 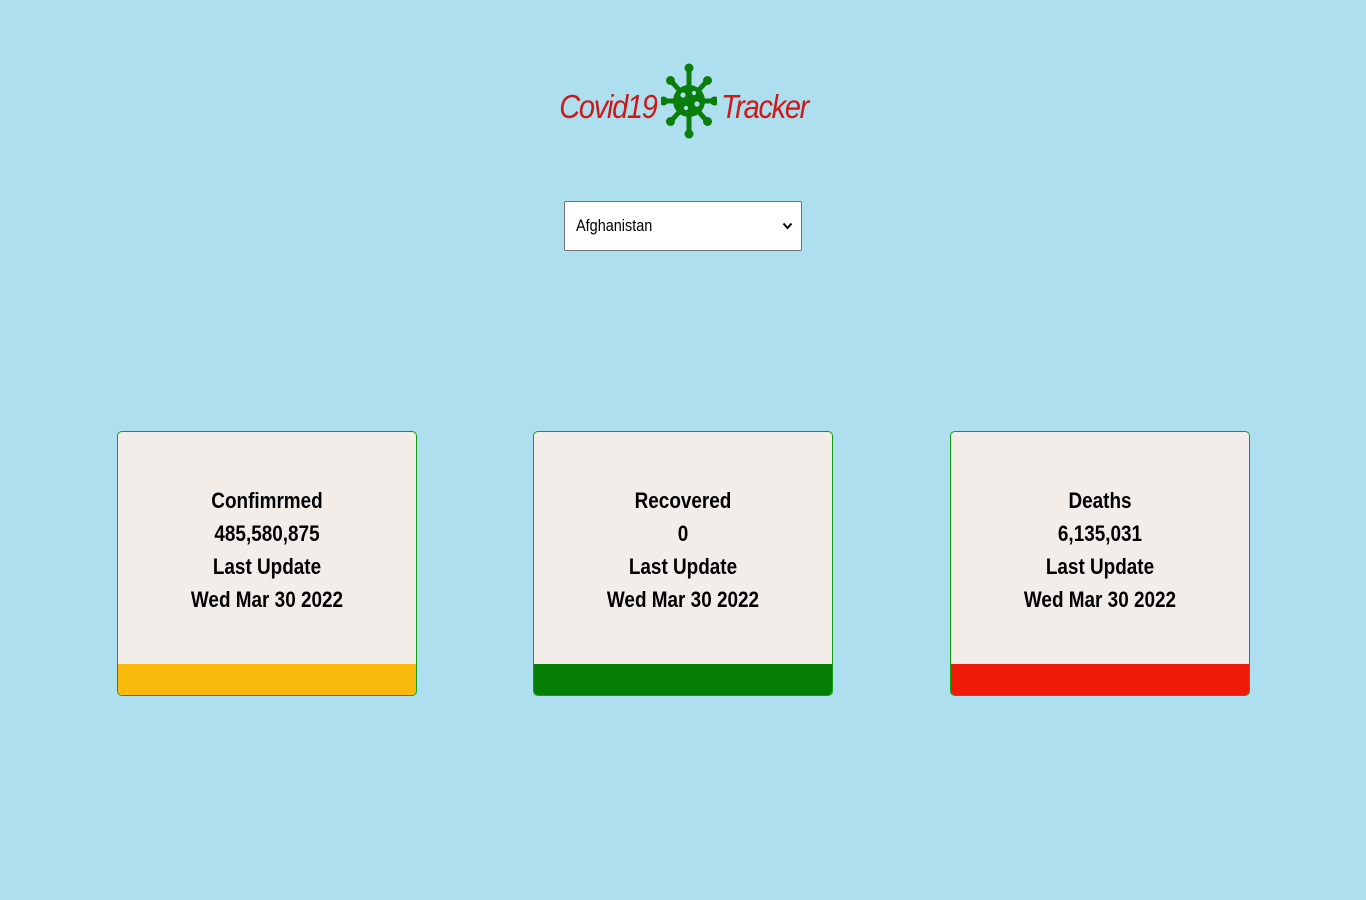 What do you see at coordinates (1100, 500) in the screenshot?
I see `card-label: Deaths` at bounding box center [1100, 500].